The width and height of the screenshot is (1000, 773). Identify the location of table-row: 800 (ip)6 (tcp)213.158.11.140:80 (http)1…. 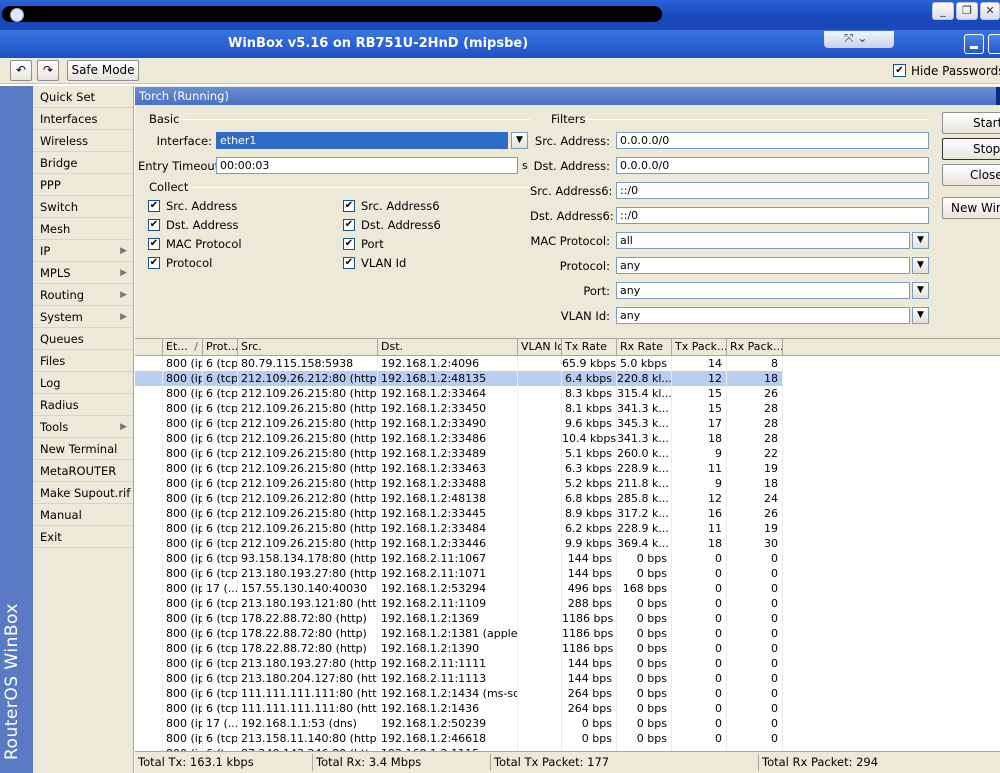
(567, 738).